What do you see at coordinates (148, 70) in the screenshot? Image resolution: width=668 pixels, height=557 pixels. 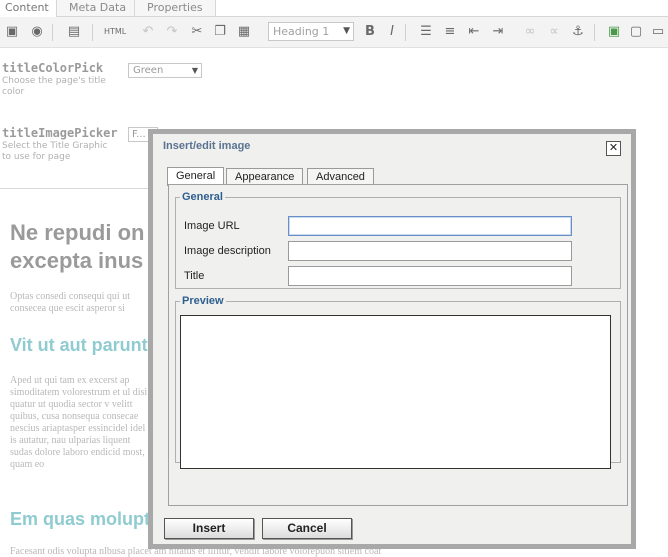 I see `title-color-select-value: Green` at bounding box center [148, 70].